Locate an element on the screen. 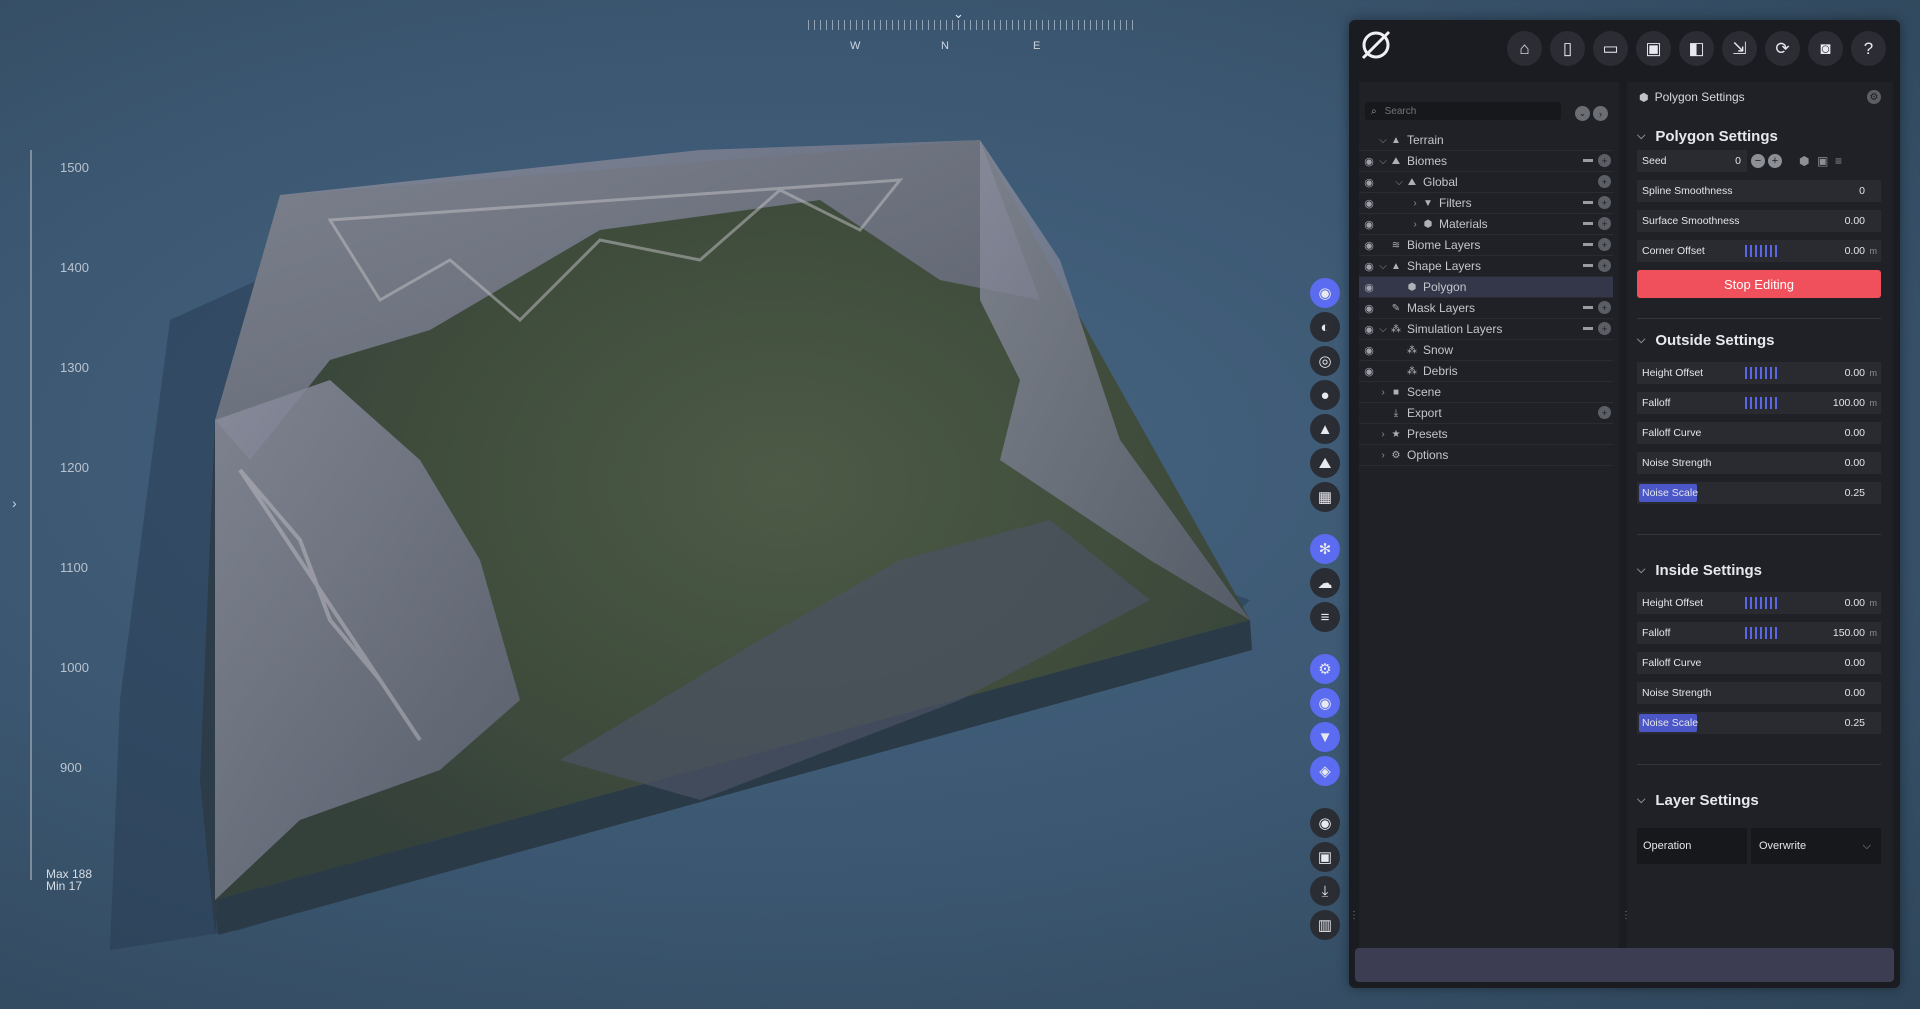 Image resolution: width=1920 pixels, height=1009 pixels. tree-row: › ★ Presets is located at coordinates (1486, 434).